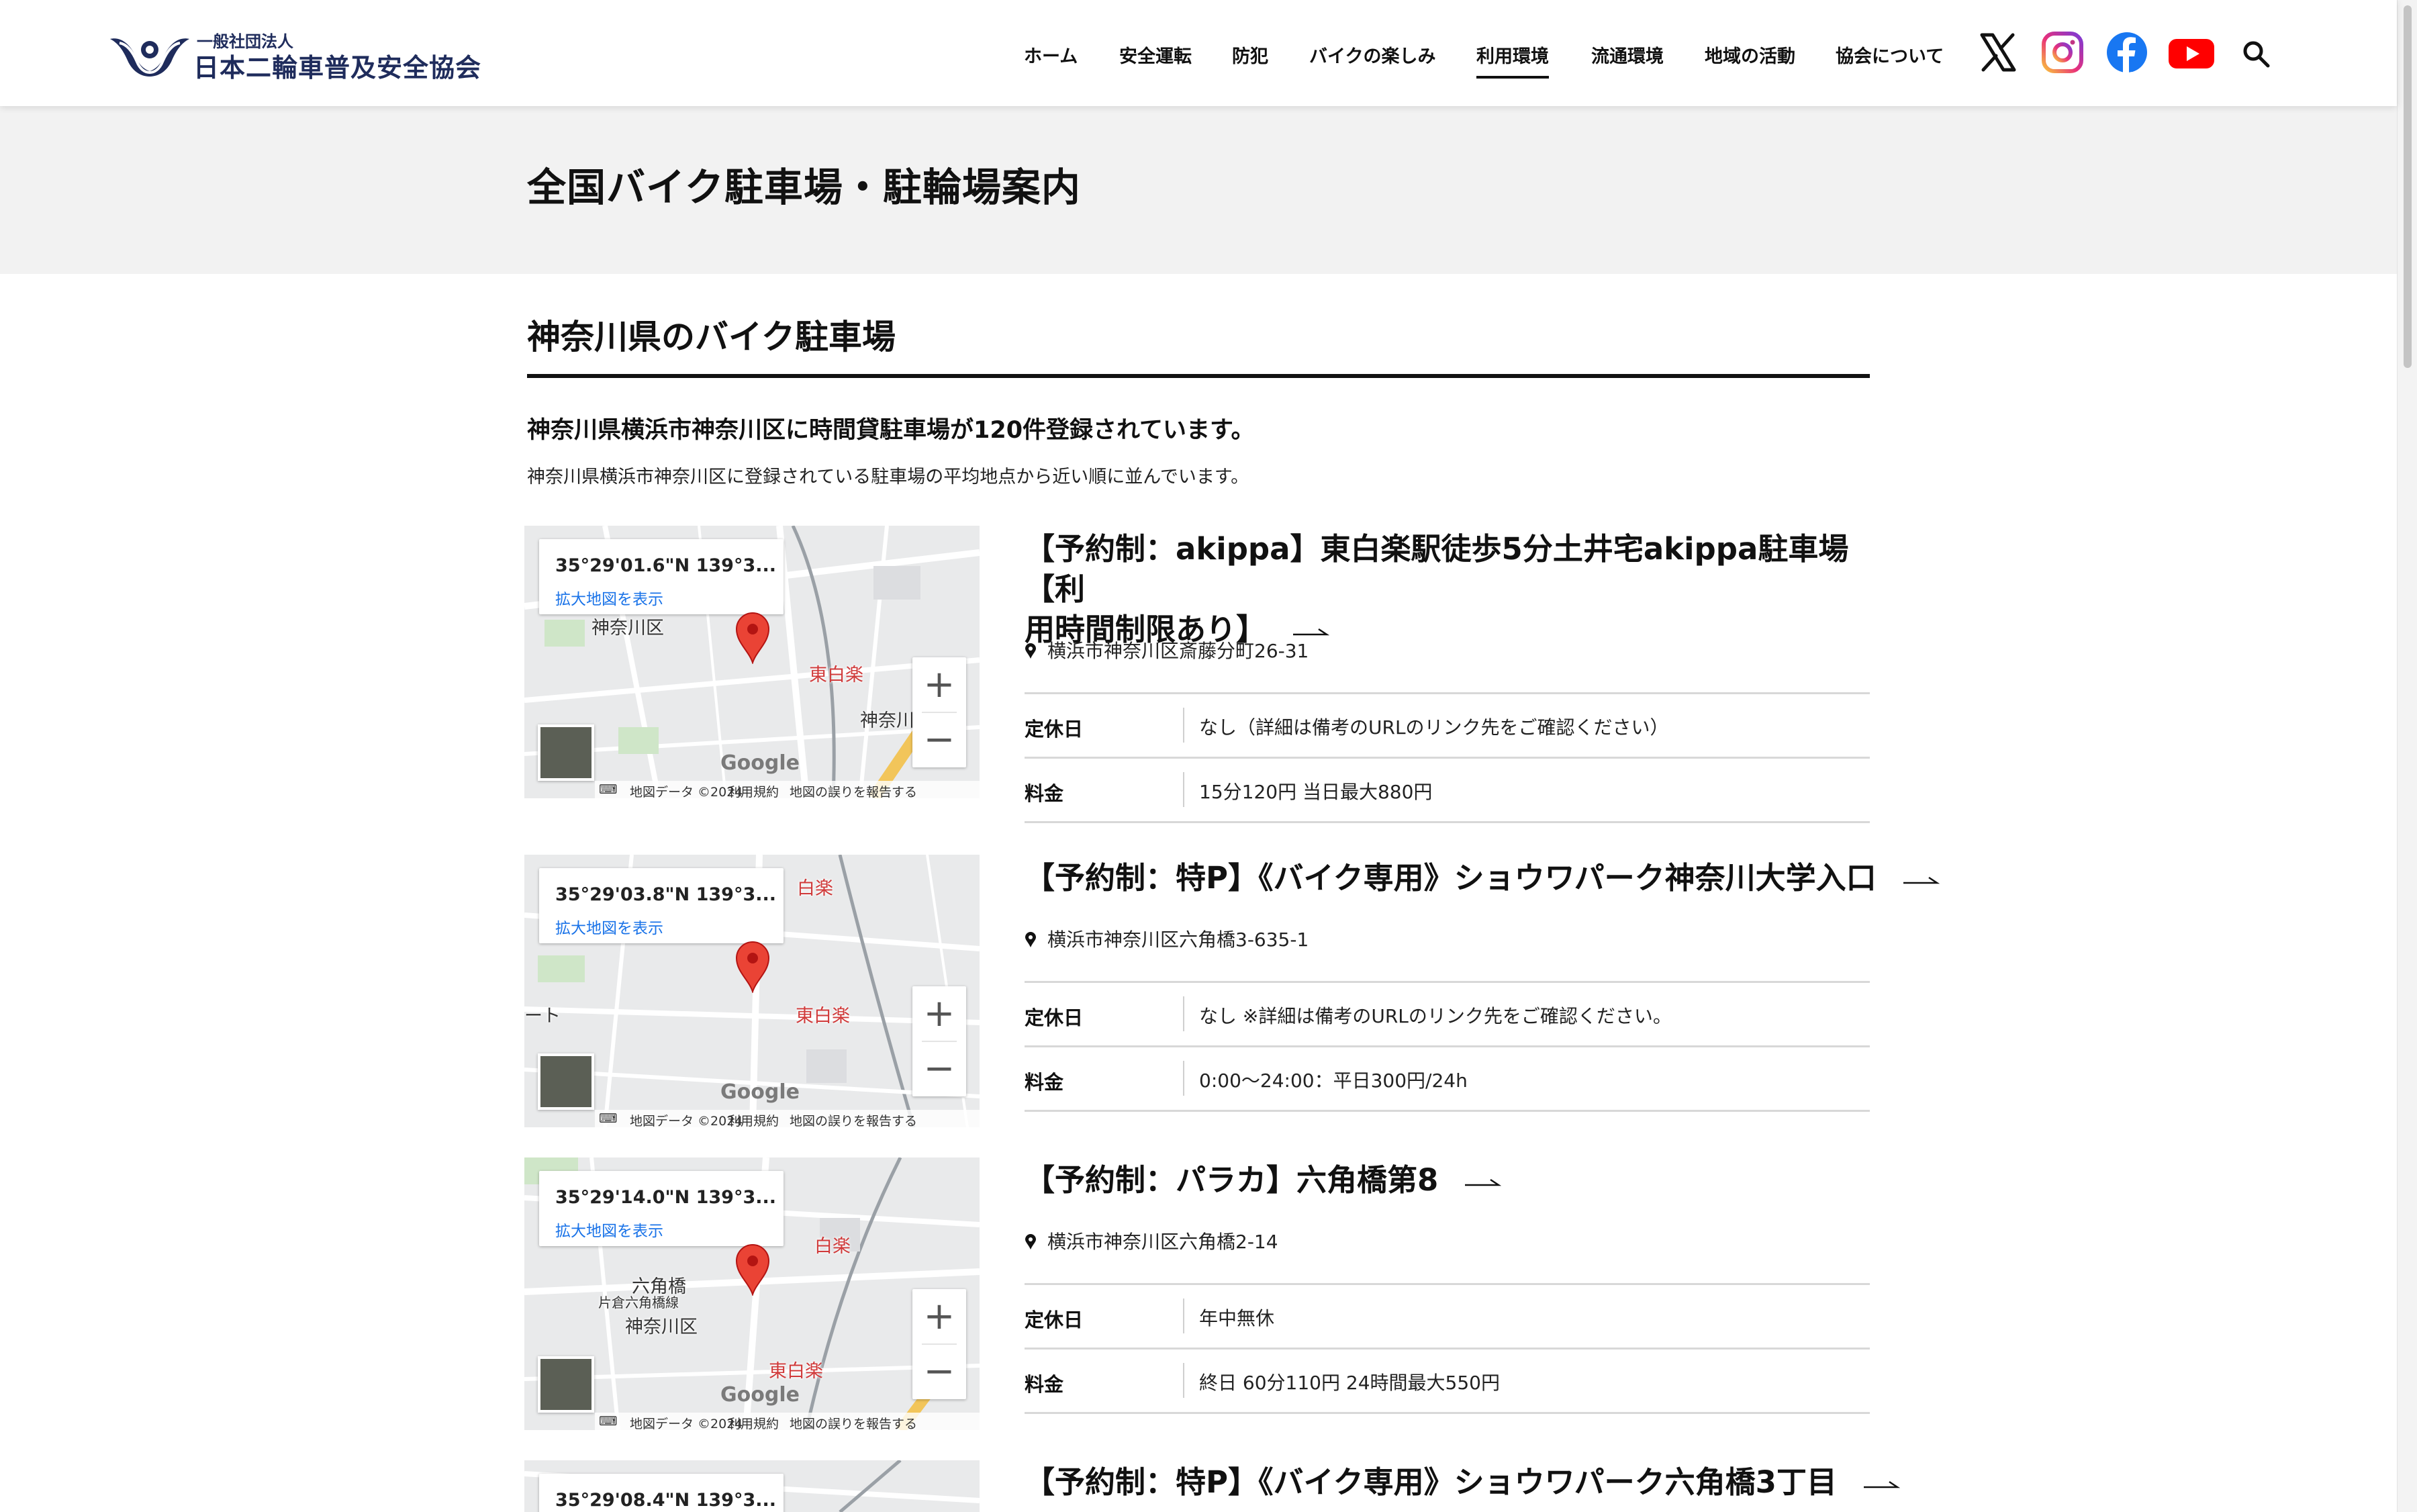 The height and width of the screenshot is (1512, 2417). Describe the element at coordinates (1264, 1180) in the screenshot. I see `listing-title-link: 【予約制：パラカ】六角橋第8` at that location.